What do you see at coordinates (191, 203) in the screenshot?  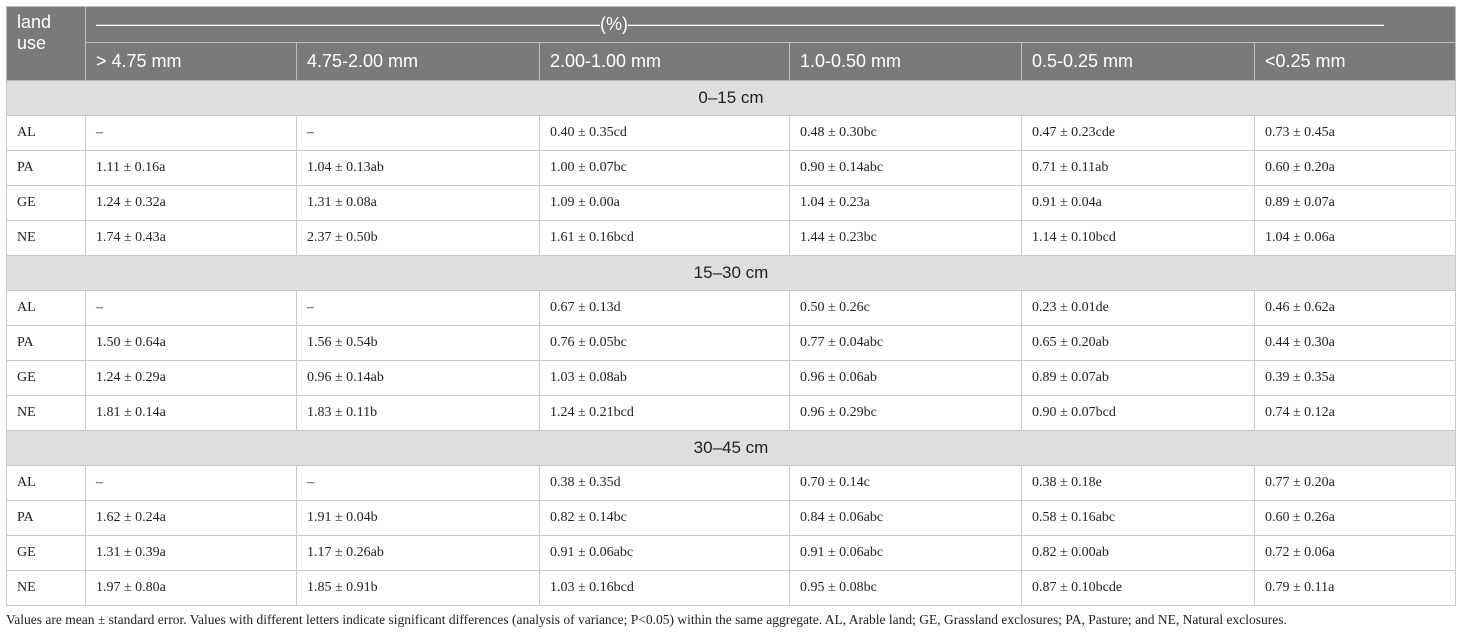 I see `value-cell: 1.24 ± 0.32a` at bounding box center [191, 203].